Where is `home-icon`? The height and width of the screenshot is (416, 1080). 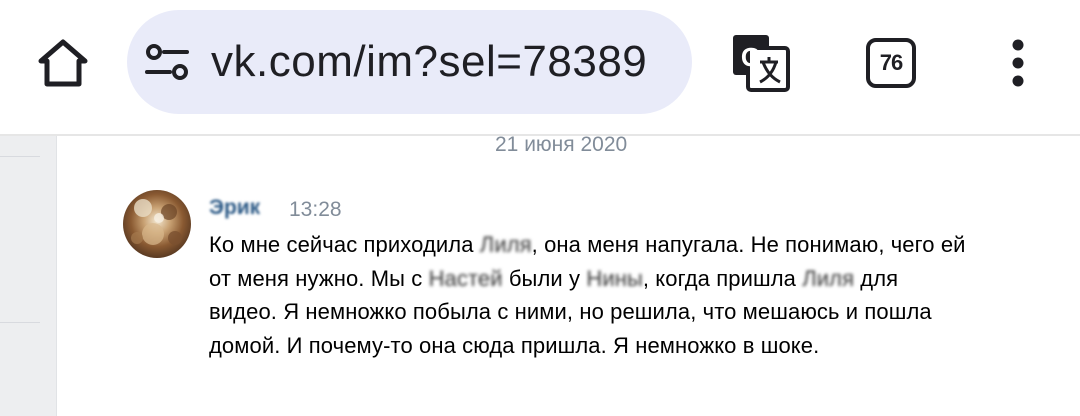 home-icon is located at coordinates (63, 63).